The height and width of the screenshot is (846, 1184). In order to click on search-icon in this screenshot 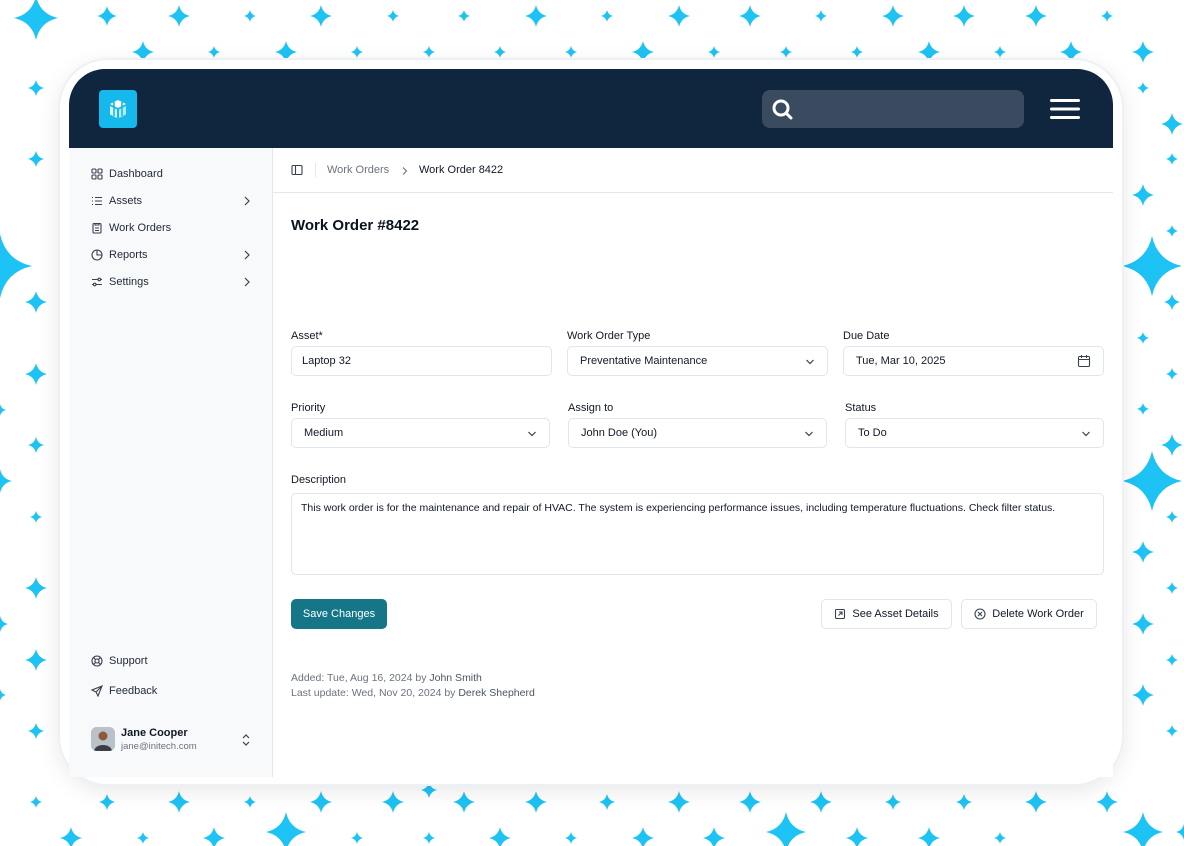, I will do `click(782, 109)`.